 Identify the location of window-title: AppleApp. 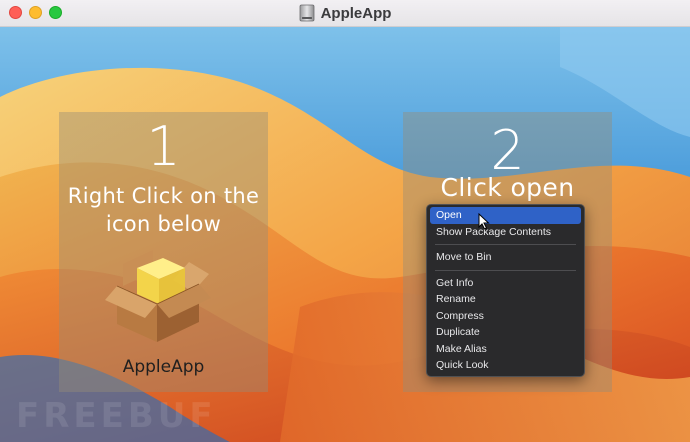
(356, 13).